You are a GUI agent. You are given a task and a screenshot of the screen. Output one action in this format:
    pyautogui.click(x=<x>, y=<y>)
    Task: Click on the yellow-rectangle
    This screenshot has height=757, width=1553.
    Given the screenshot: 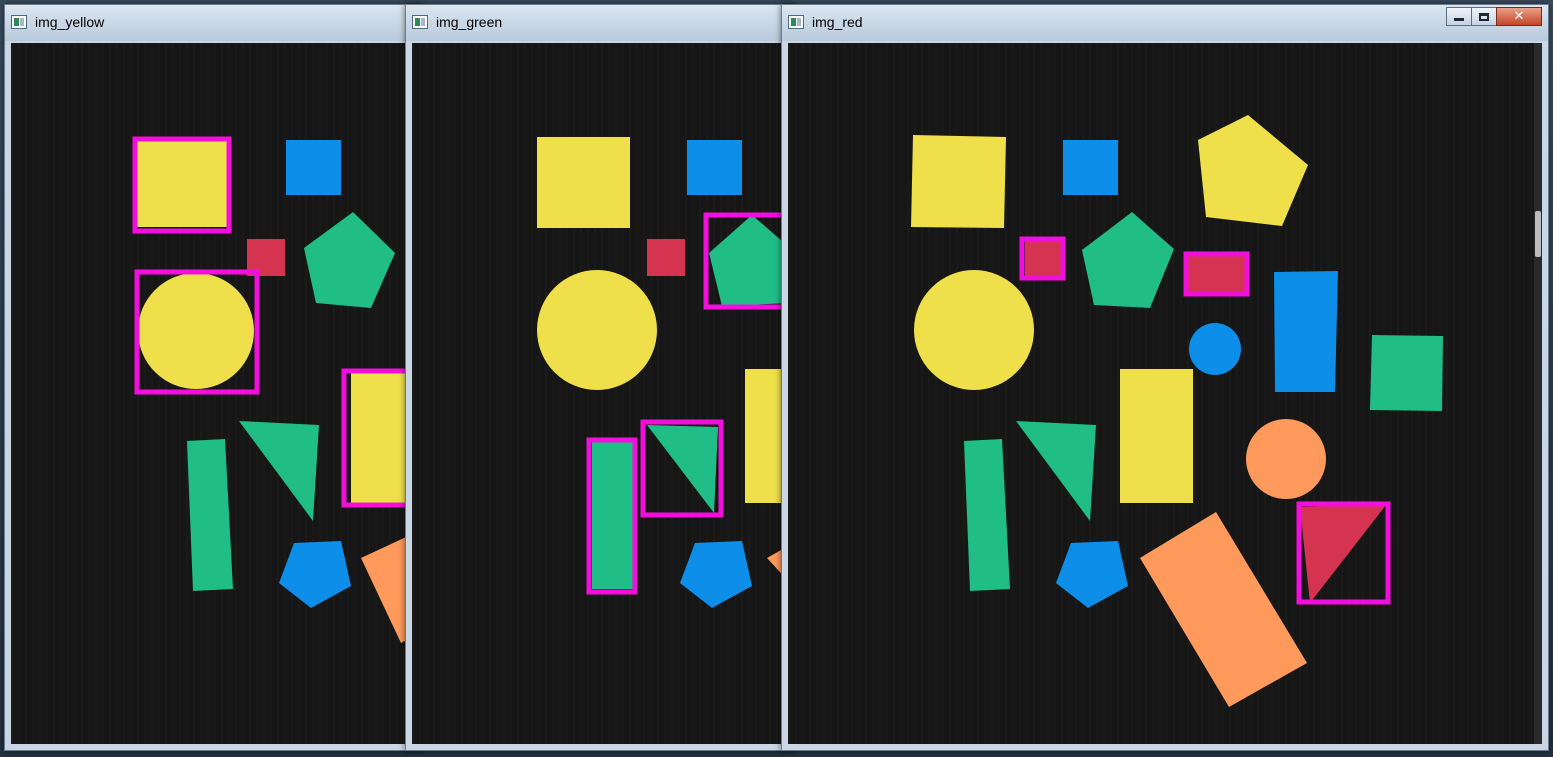 What is the action you would take?
    pyautogui.click(x=1156, y=436)
    